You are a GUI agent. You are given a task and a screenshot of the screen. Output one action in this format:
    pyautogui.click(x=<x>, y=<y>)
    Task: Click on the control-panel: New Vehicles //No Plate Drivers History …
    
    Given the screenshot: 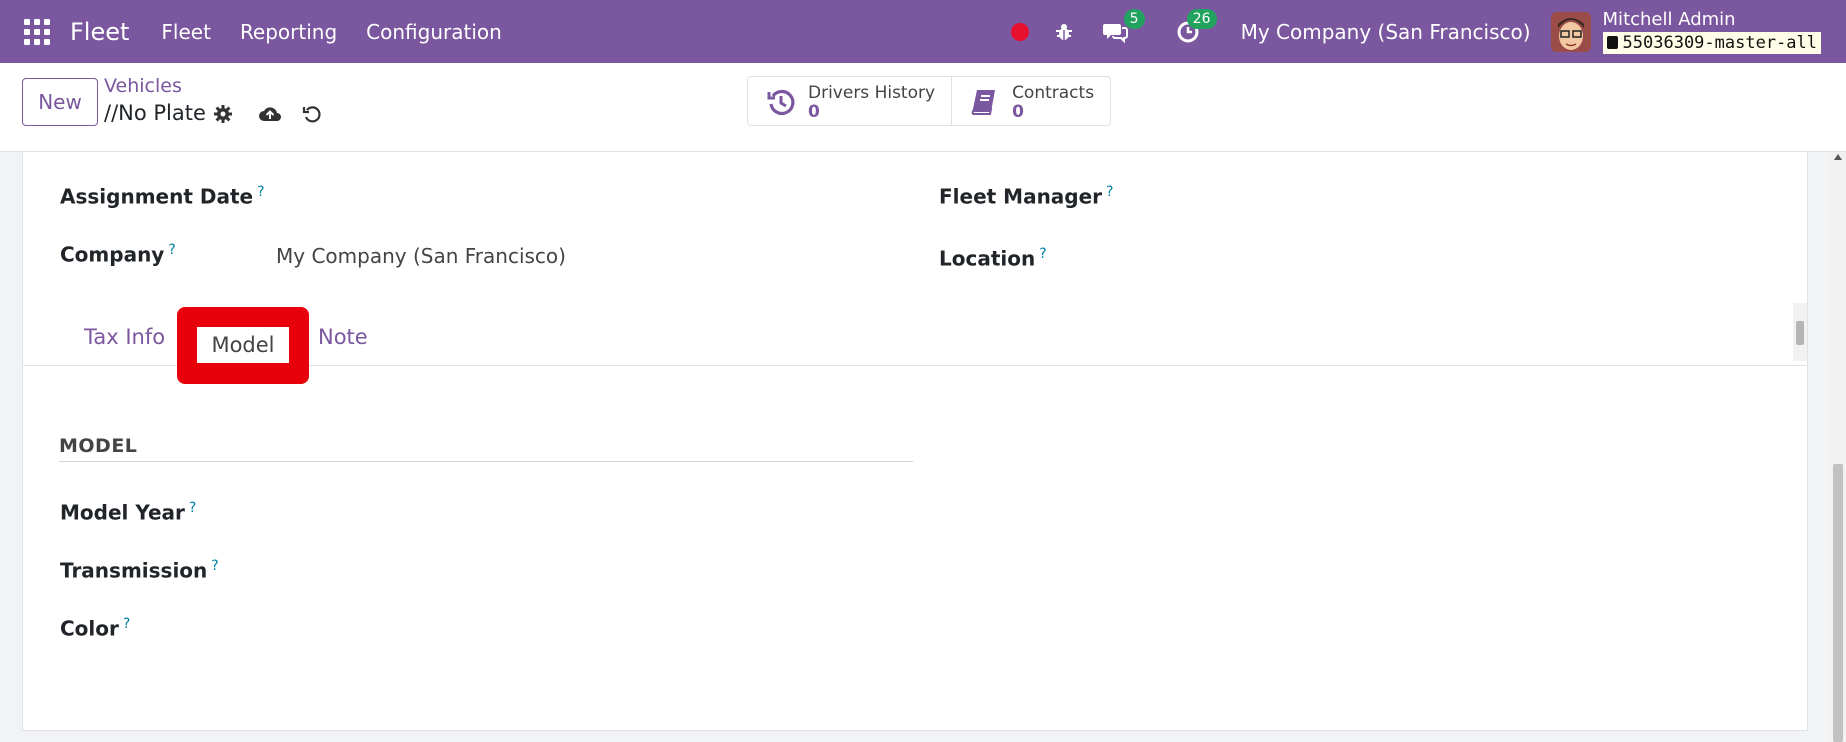 What is the action you would take?
    pyautogui.click(x=923, y=107)
    